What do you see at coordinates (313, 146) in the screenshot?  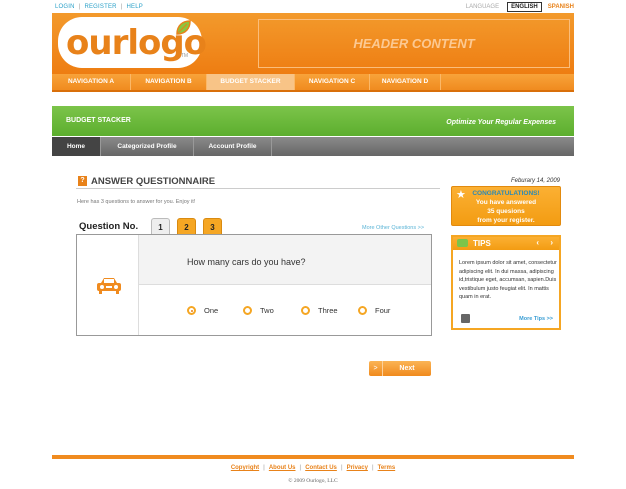 I see `sub-navigation: Home Categorized Profile Account Profile` at bounding box center [313, 146].